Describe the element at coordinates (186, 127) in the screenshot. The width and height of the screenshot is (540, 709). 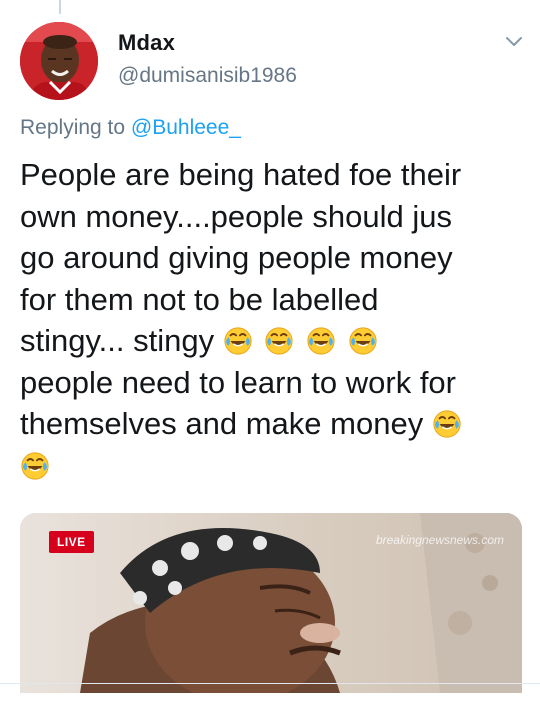
I see `replying-to-mention-link: @Buhleee_` at that location.